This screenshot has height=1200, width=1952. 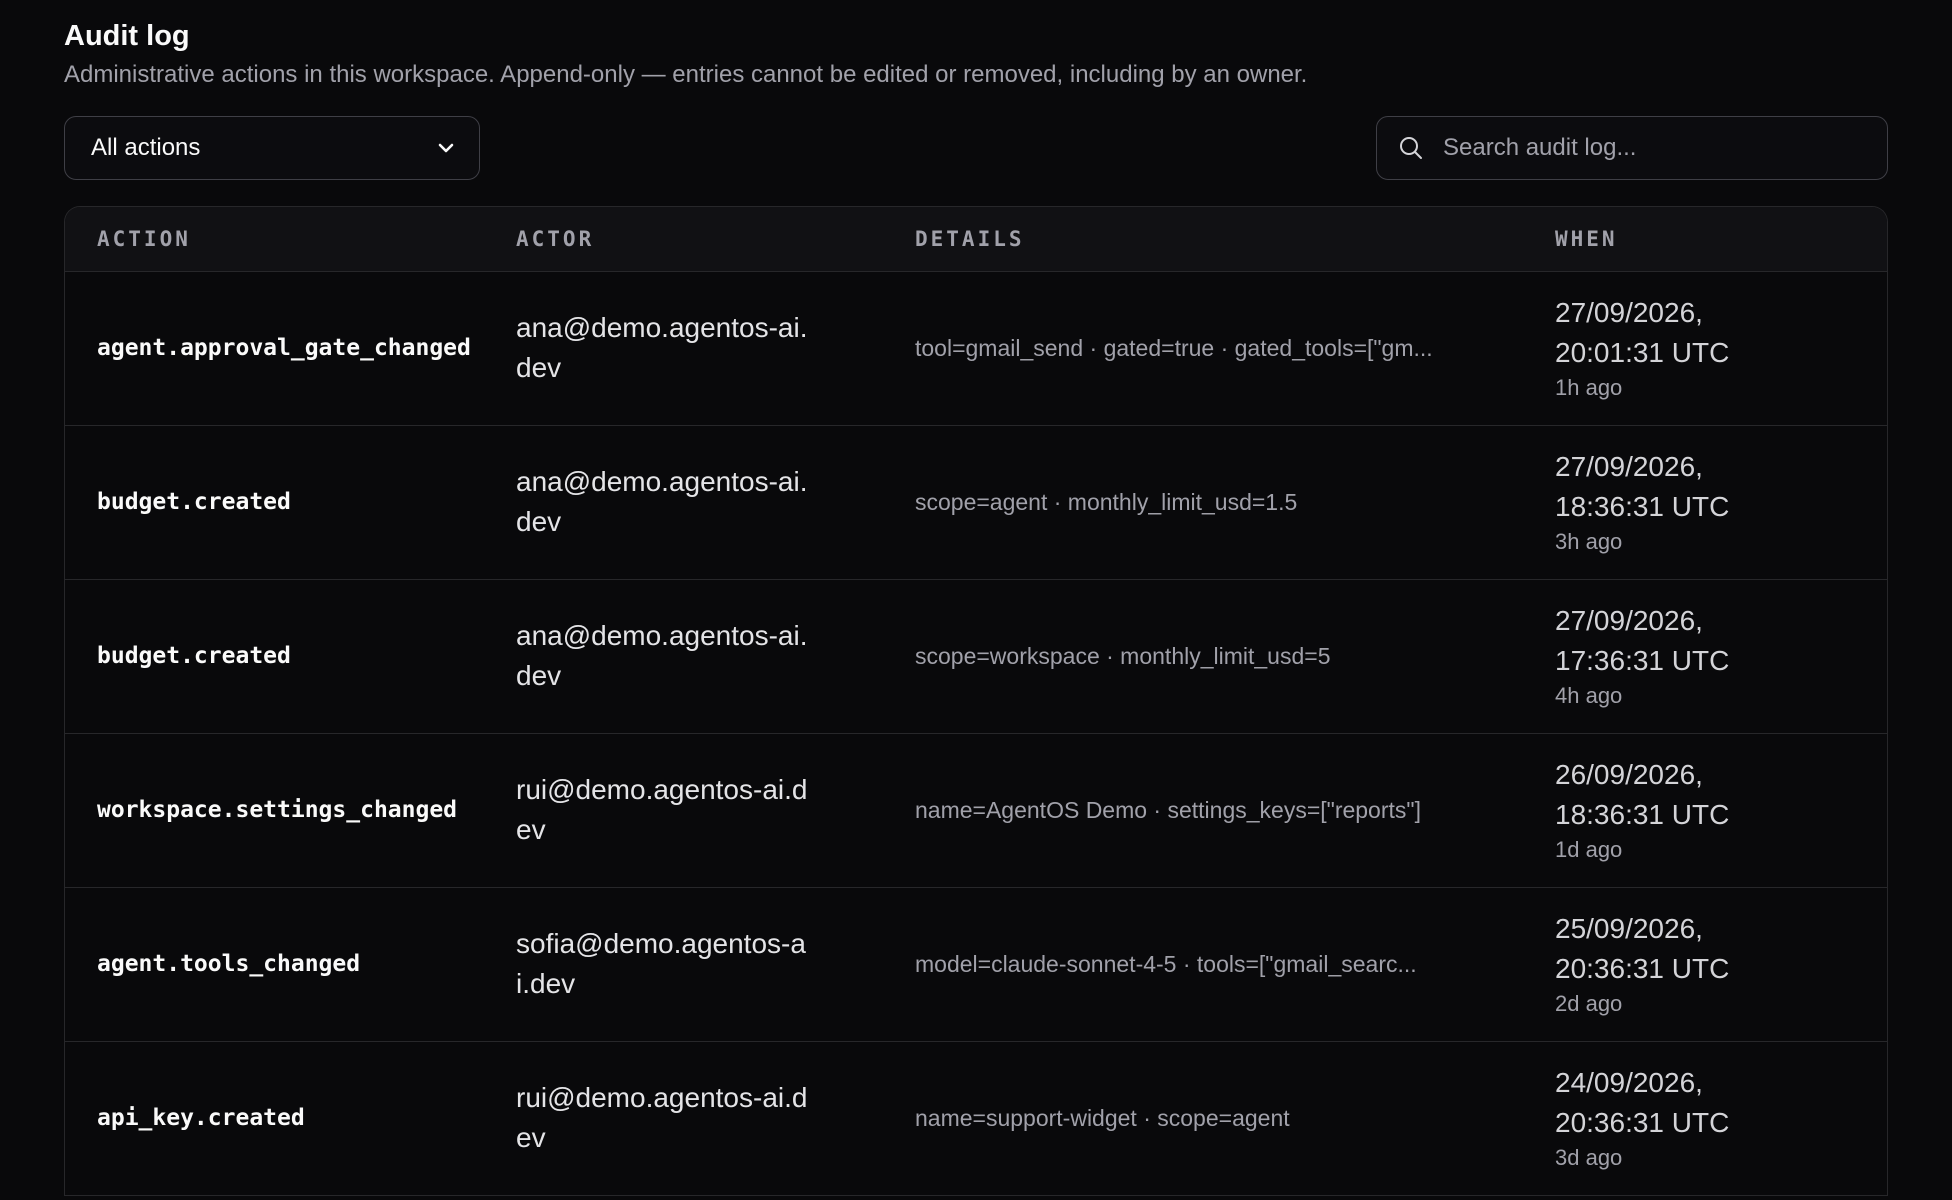 What do you see at coordinates (976, 148) in the screenshot?
I see `toolbar: All actions` at bounding box center [976, 148].